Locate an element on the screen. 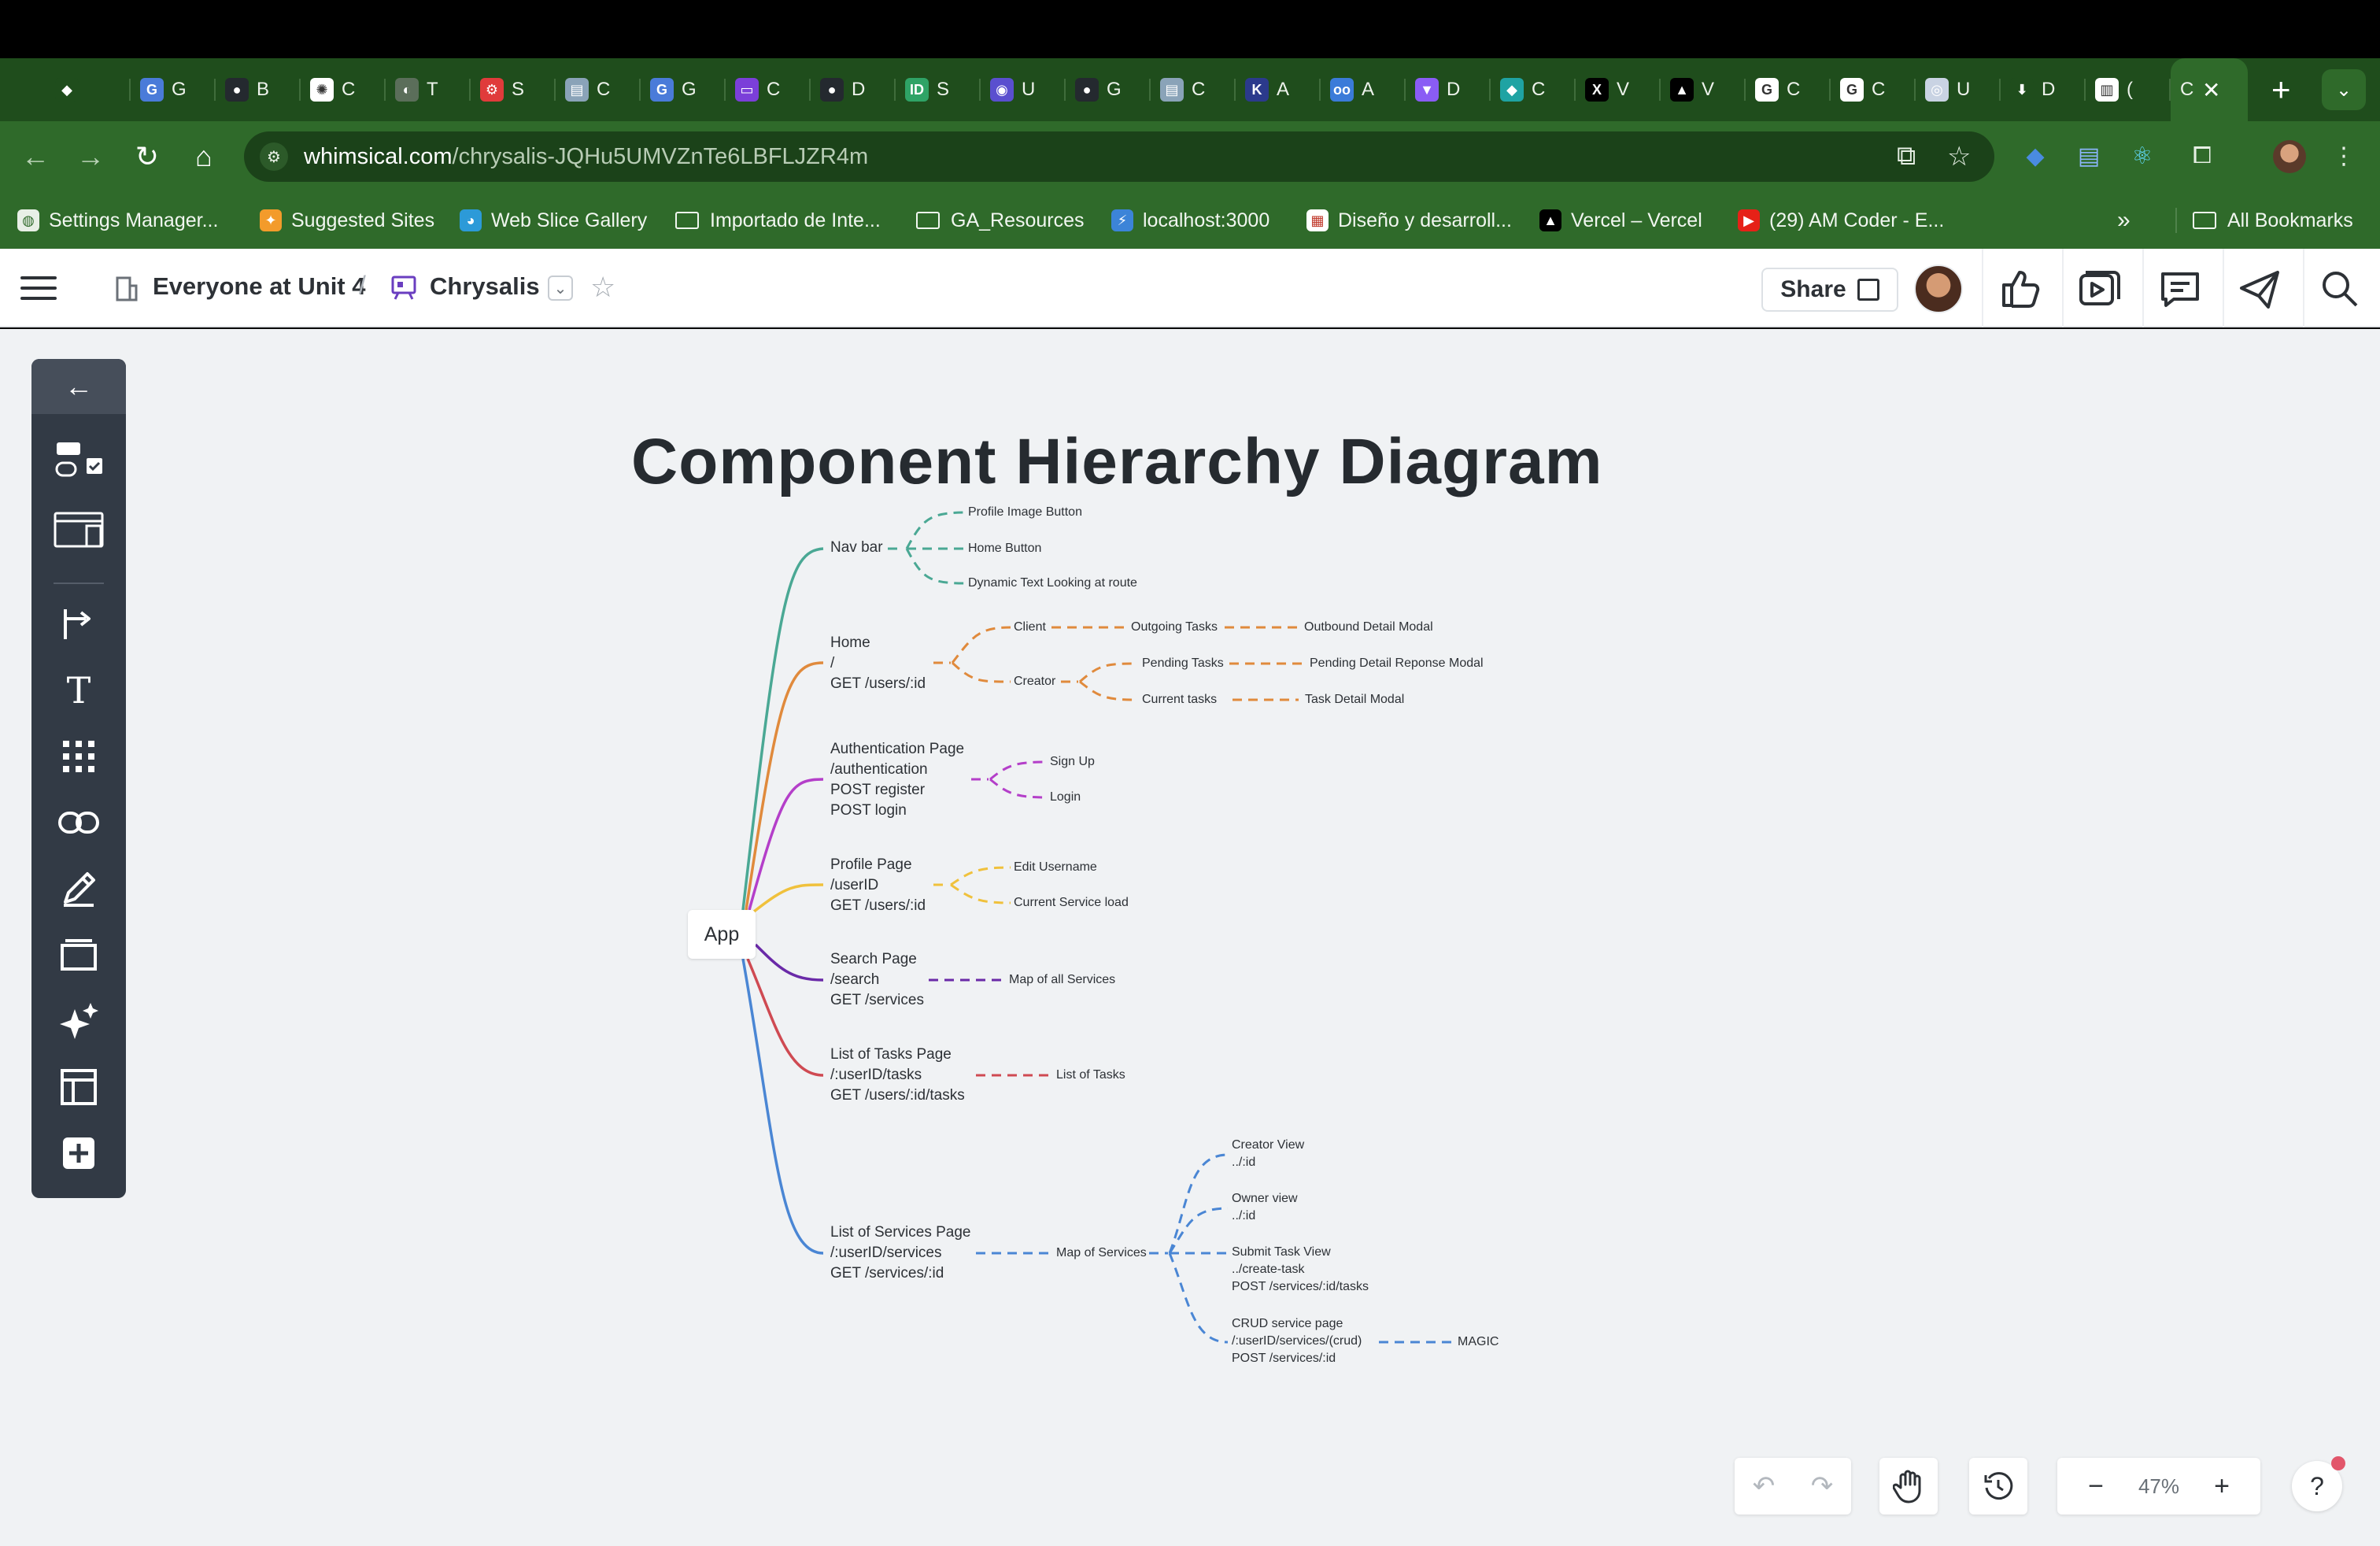 The image size is (2380, 1546). undo-icon: ↶ is located at coordinates (1764, 1486).